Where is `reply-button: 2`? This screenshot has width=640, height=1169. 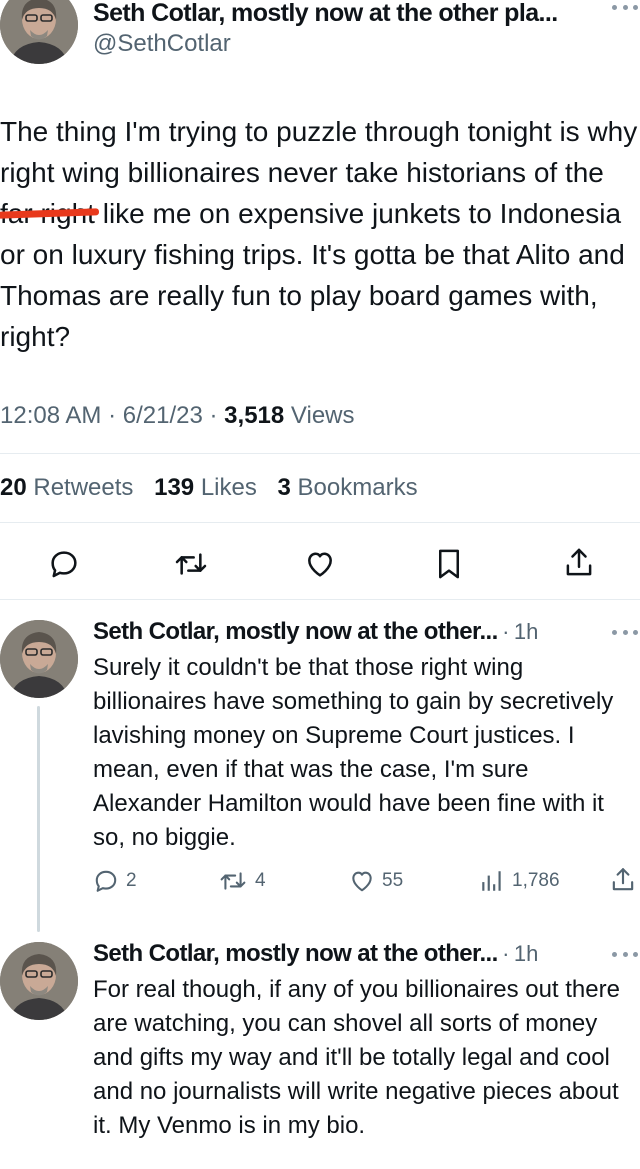
reply-button: 2 is located at coordinates (115, 881).